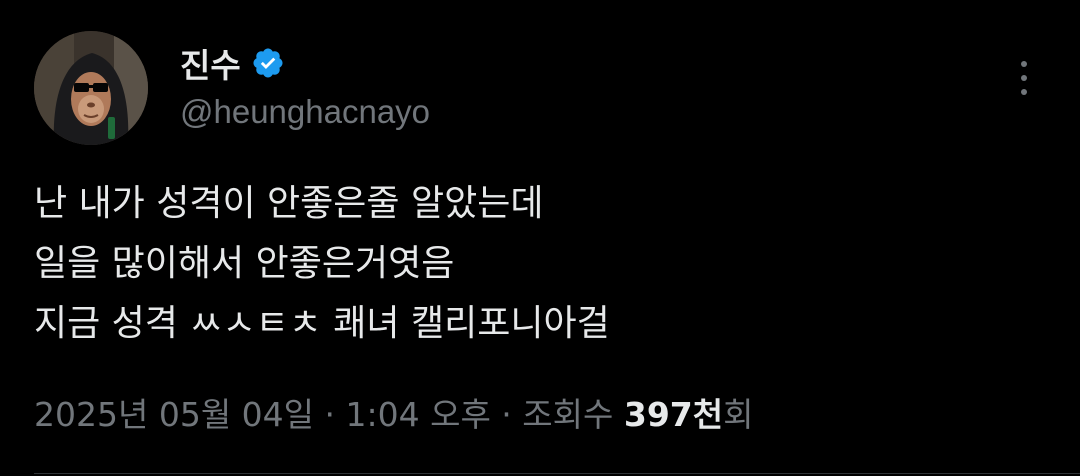 Image resolution: width=1080 pixels, height=476 pixels. I want to click on avatar, so click(91, 88).